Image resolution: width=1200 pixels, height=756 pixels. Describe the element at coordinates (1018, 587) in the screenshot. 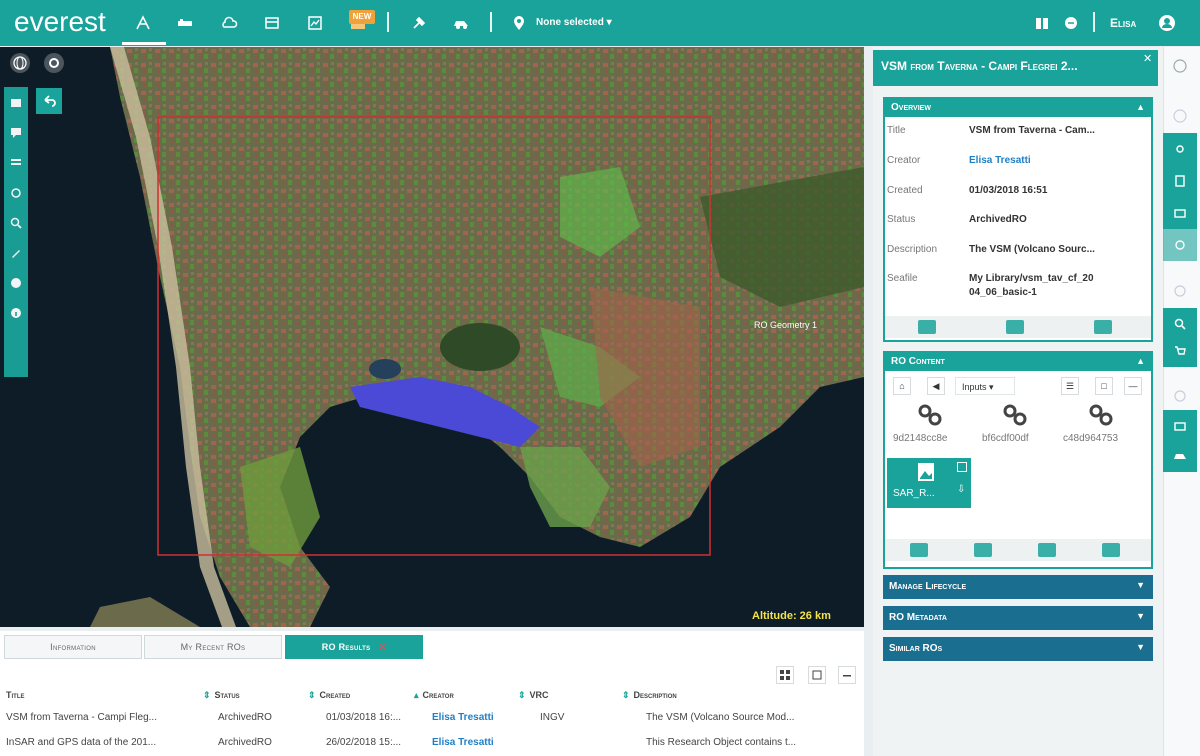

I see `manage-lifecycle-section: Manage Lifecycle ▼` at that location.